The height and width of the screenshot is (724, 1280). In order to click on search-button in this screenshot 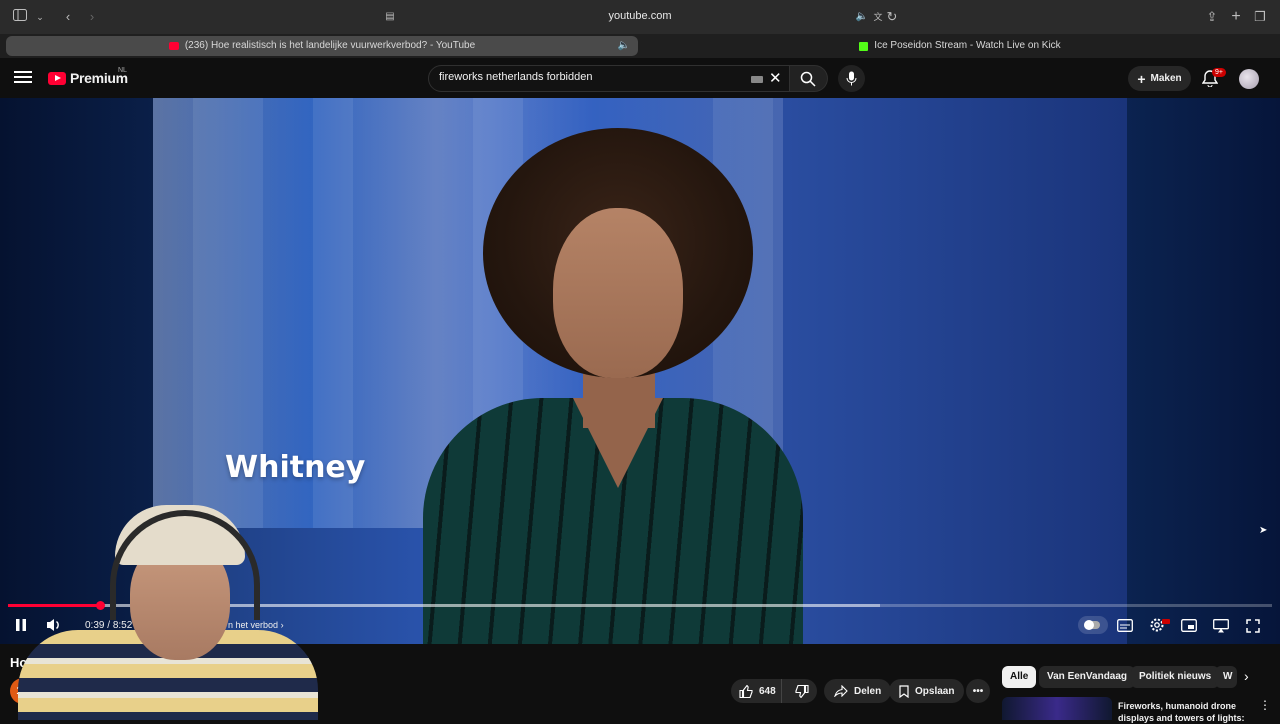, I will do `click(809, 78)`.